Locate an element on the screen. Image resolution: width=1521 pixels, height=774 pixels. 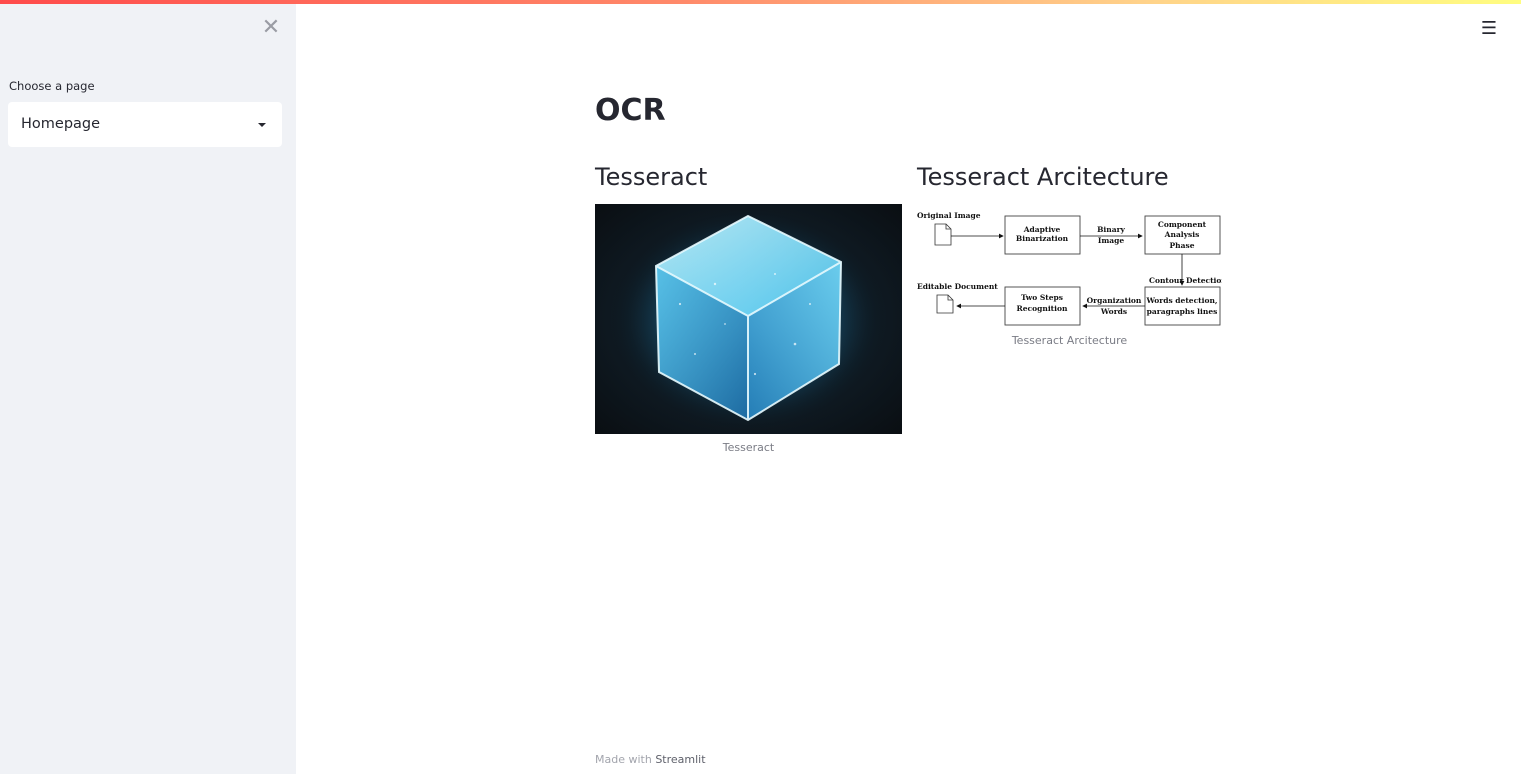
svg-text: Two Steps is located at coordinates (1042, 297).